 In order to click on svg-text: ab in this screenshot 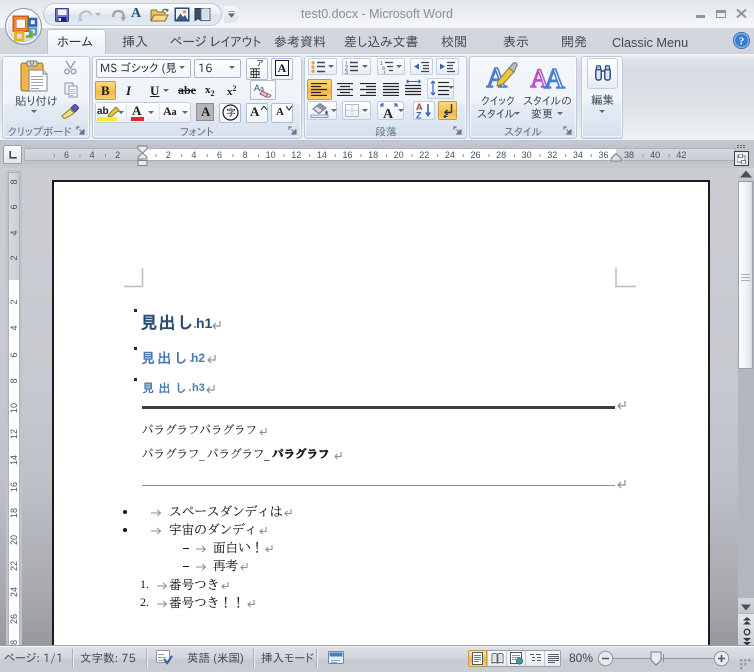, I will do `click(103, 111)`.